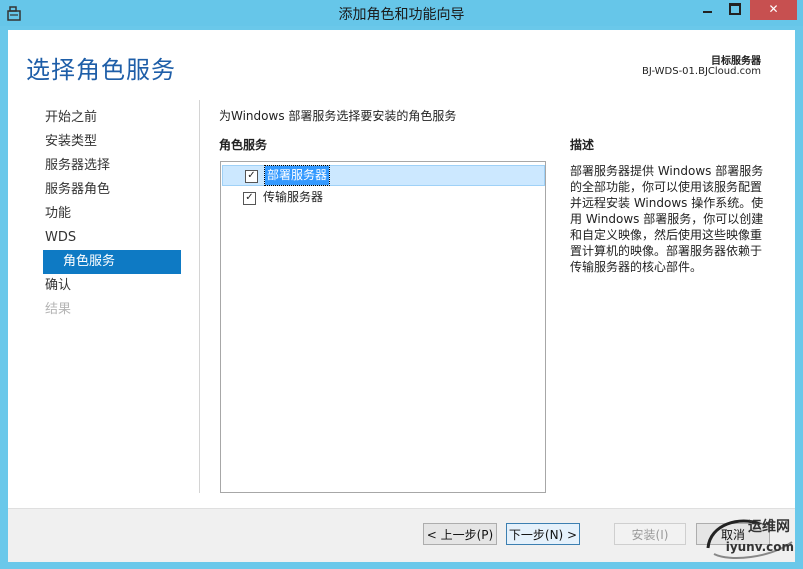 This screenshot has height=569, width=803. Describe the element at coordinates (293, 197) in the screenshot. I see `transport-server-label: 传输服务器` at that location.